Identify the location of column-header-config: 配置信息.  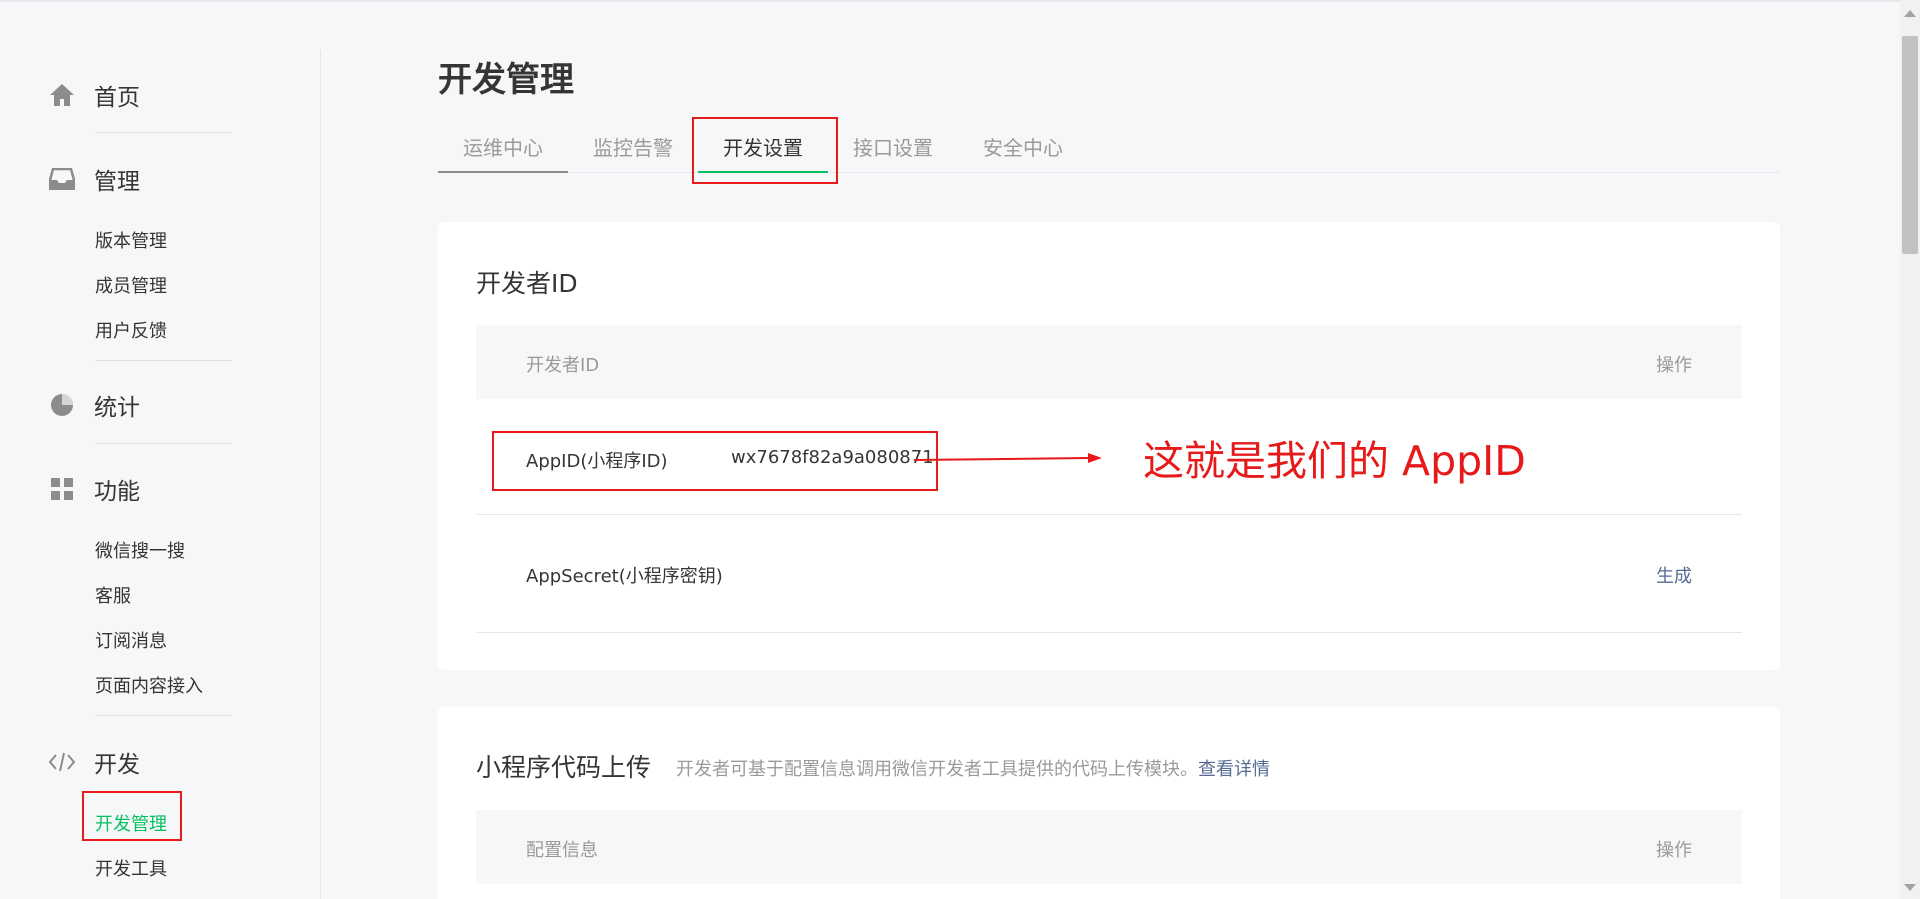
(562, 850).